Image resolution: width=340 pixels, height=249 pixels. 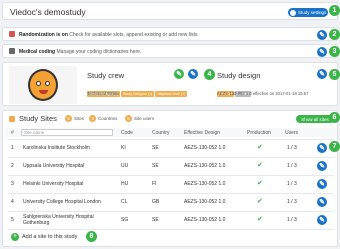 What do you see at coordinates (322, 184) in the screenshot?
I see `row-3-edit-button: ✎` at bounding box center [322, 184].